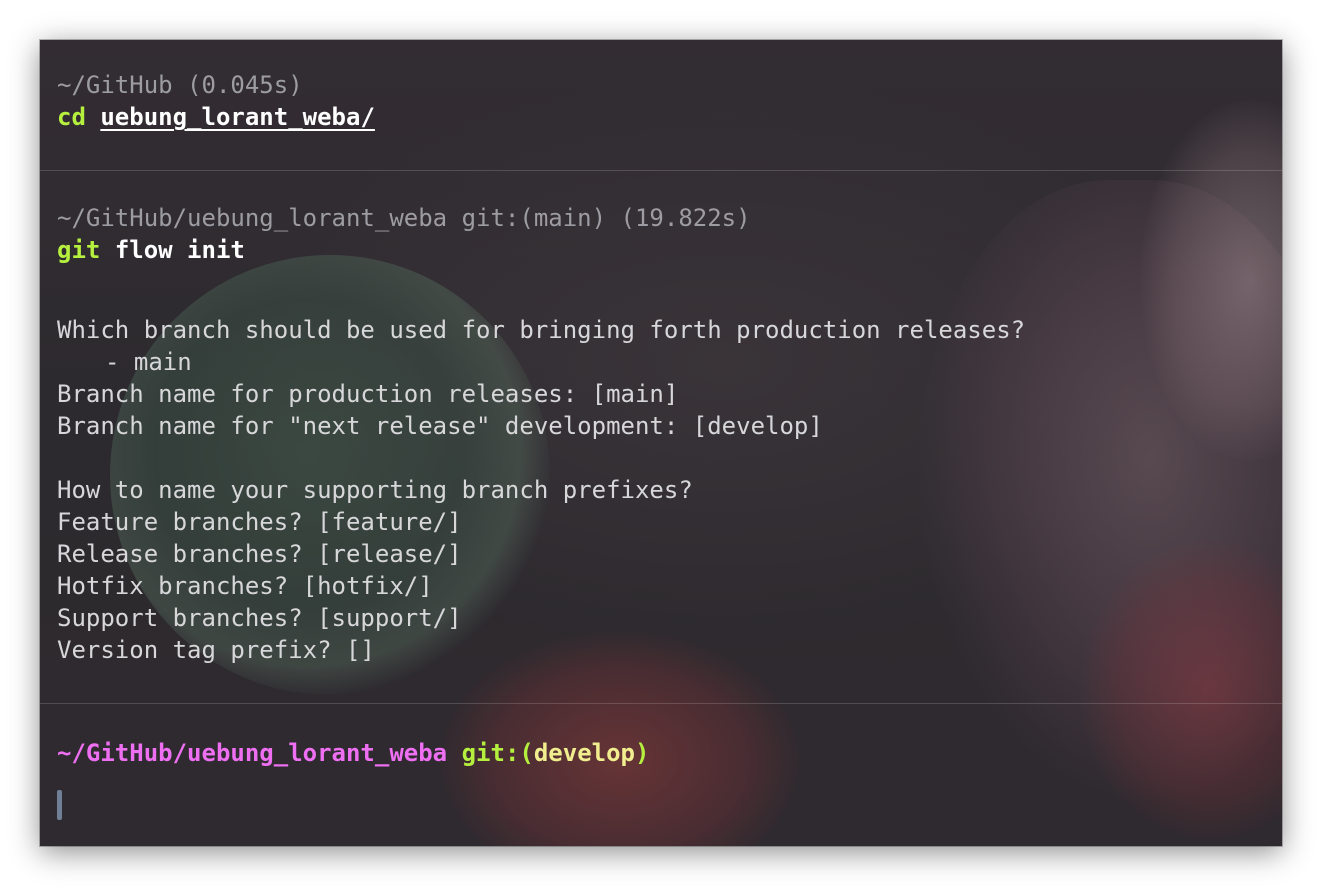 The image size is (1322, 886). I want to click on command-block: ~/GitHub (0.045s) cd uebung_lorant_weba/, so click(669, 101).